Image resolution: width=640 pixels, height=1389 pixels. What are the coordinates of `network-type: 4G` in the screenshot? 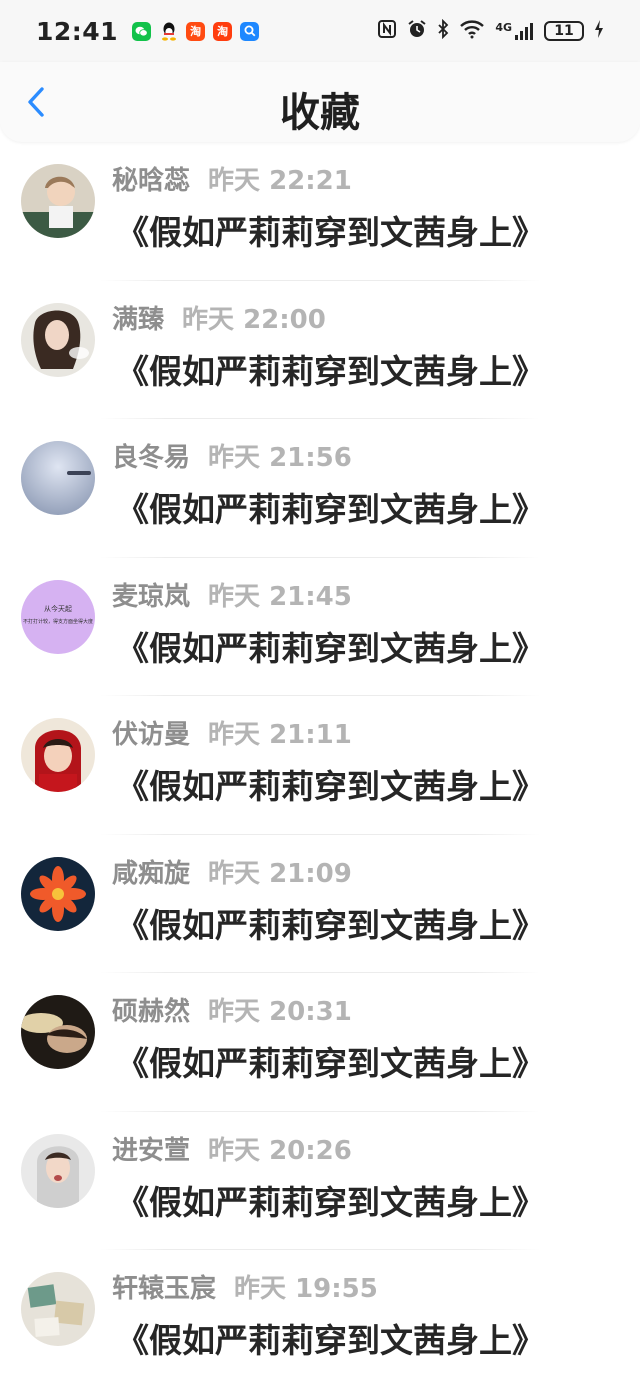 It's located at (503, 27).